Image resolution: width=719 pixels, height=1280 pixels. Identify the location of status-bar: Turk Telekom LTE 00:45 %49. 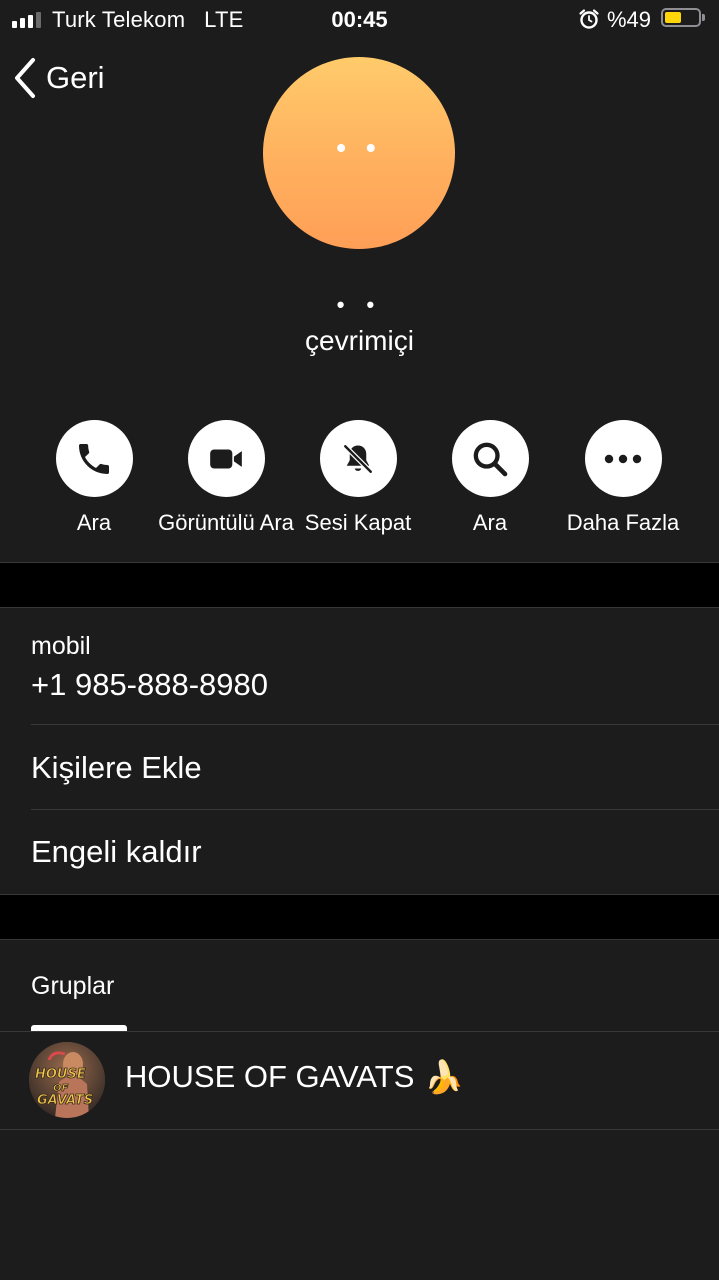
(359, 20).